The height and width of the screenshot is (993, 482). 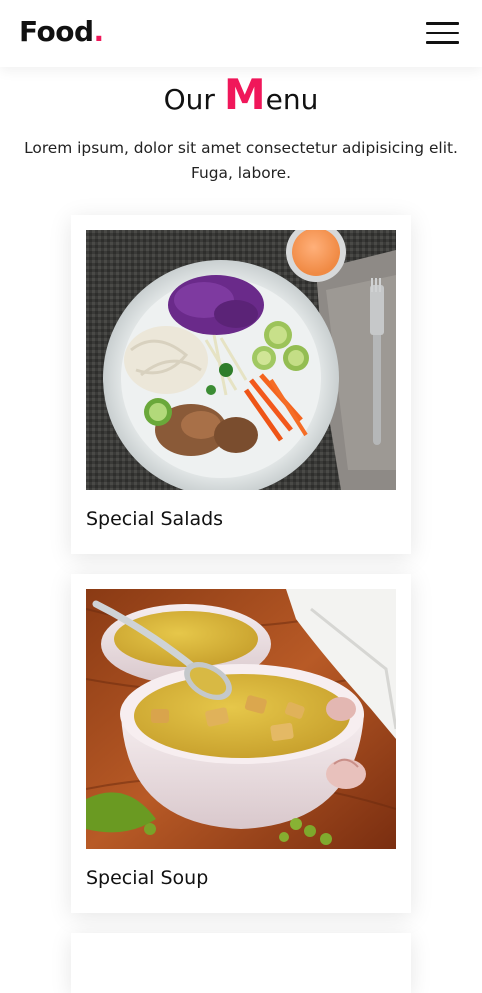 I want to click on menu-item-name: Special Soup, so click(x=147, y=878).